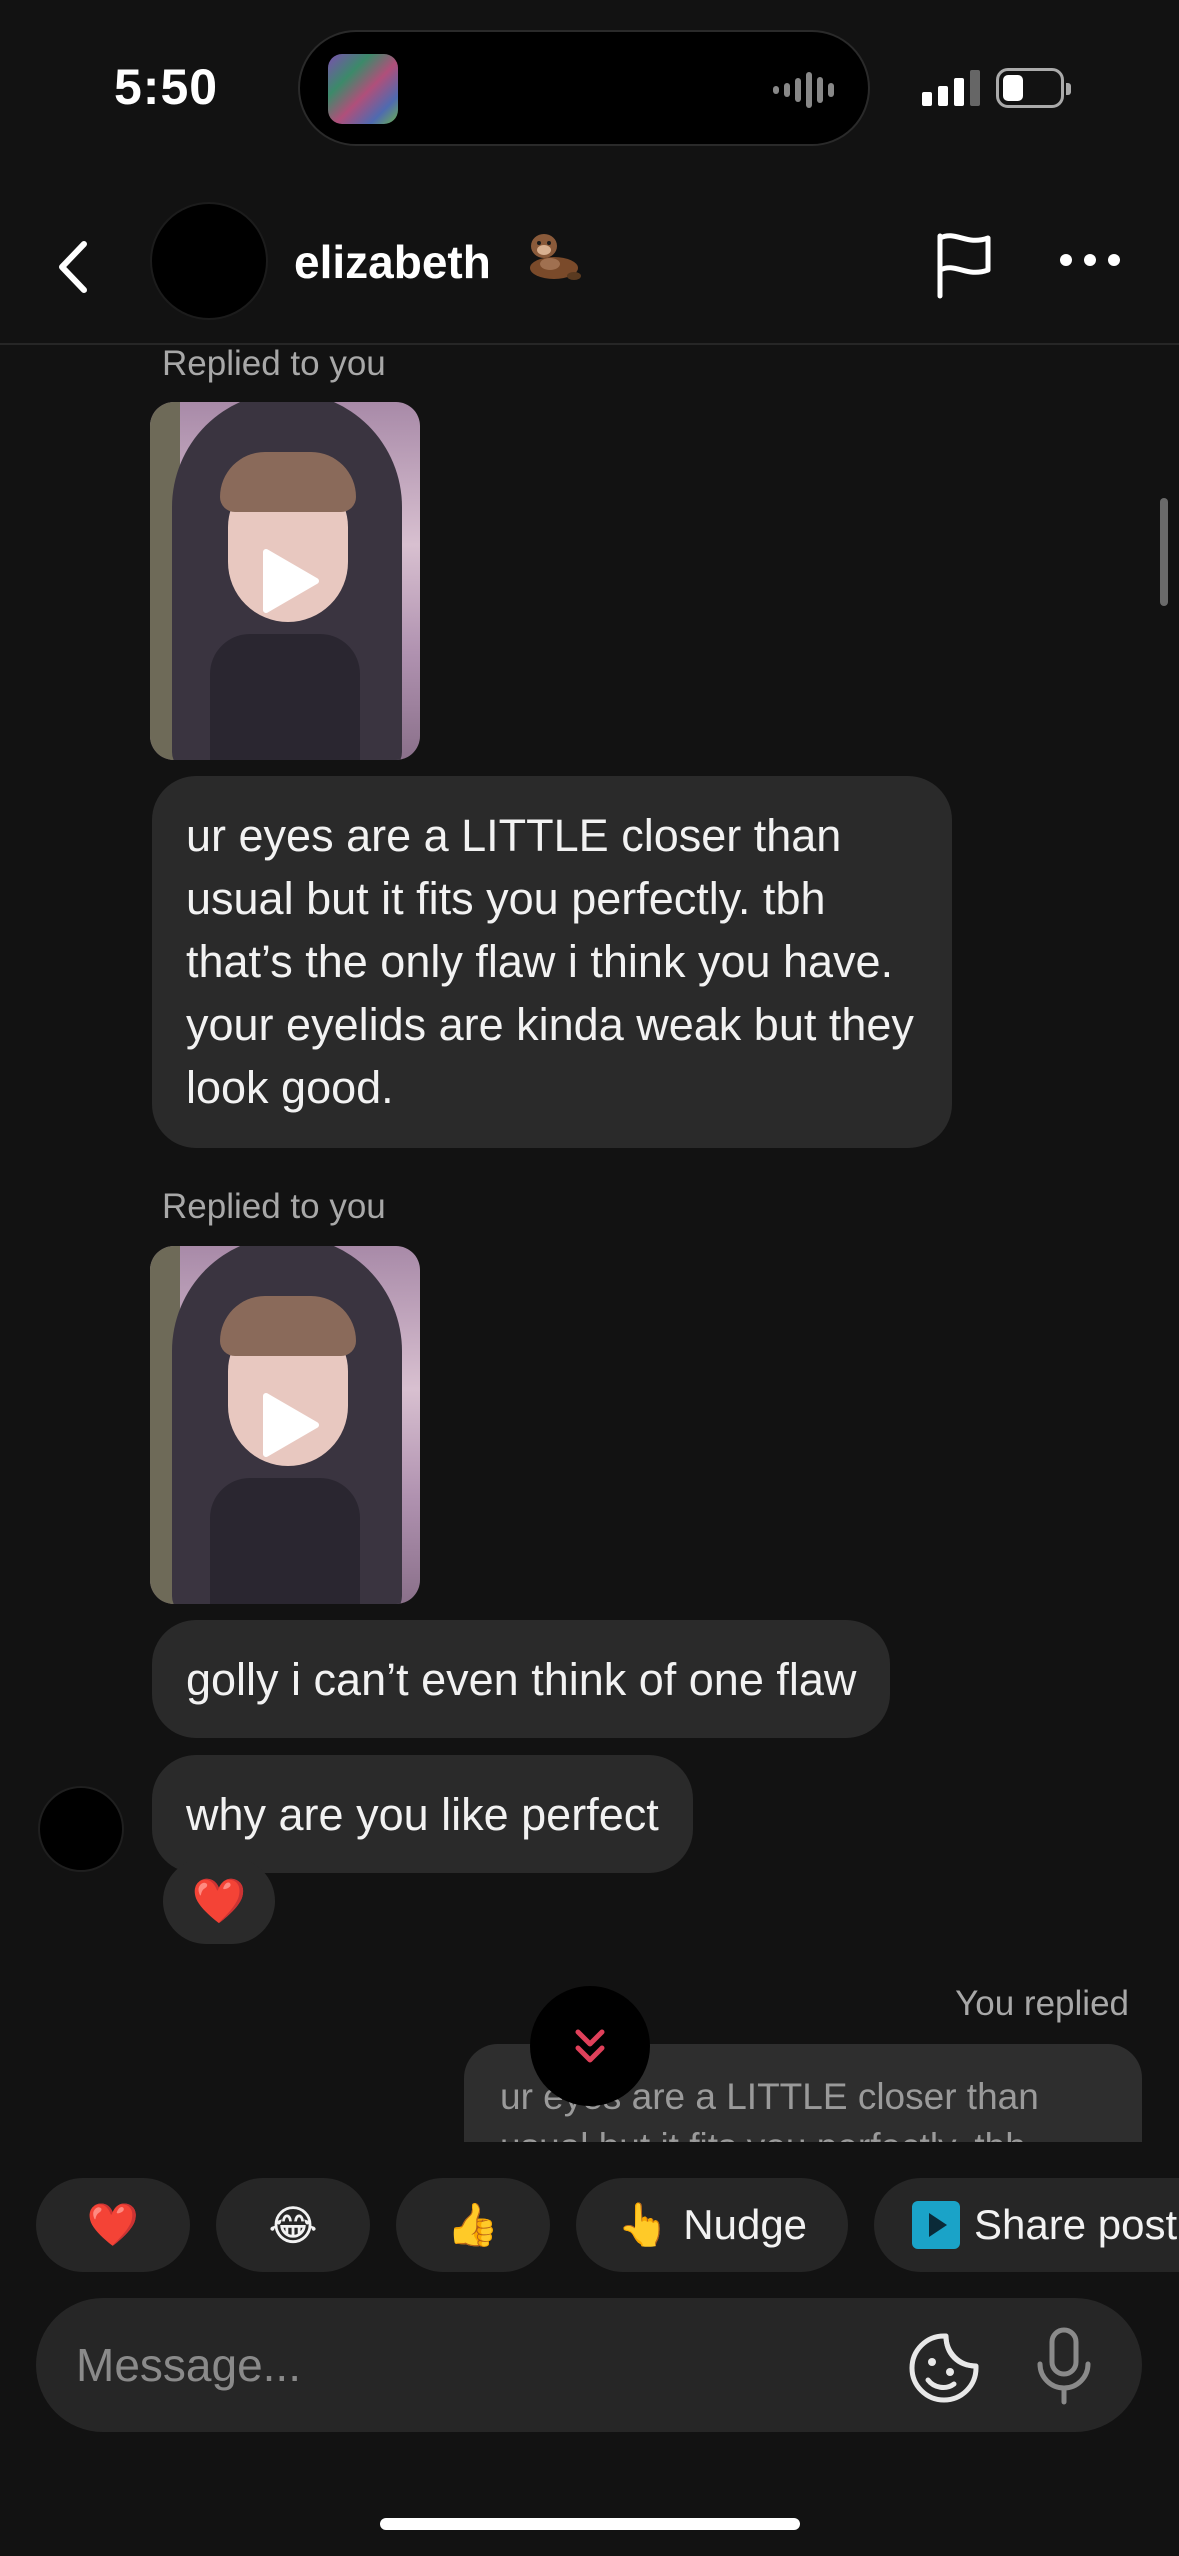  Describe the element at coordinates (1042, 2003) in the screenshot. I see `you-replied-label: You replied` at that location.